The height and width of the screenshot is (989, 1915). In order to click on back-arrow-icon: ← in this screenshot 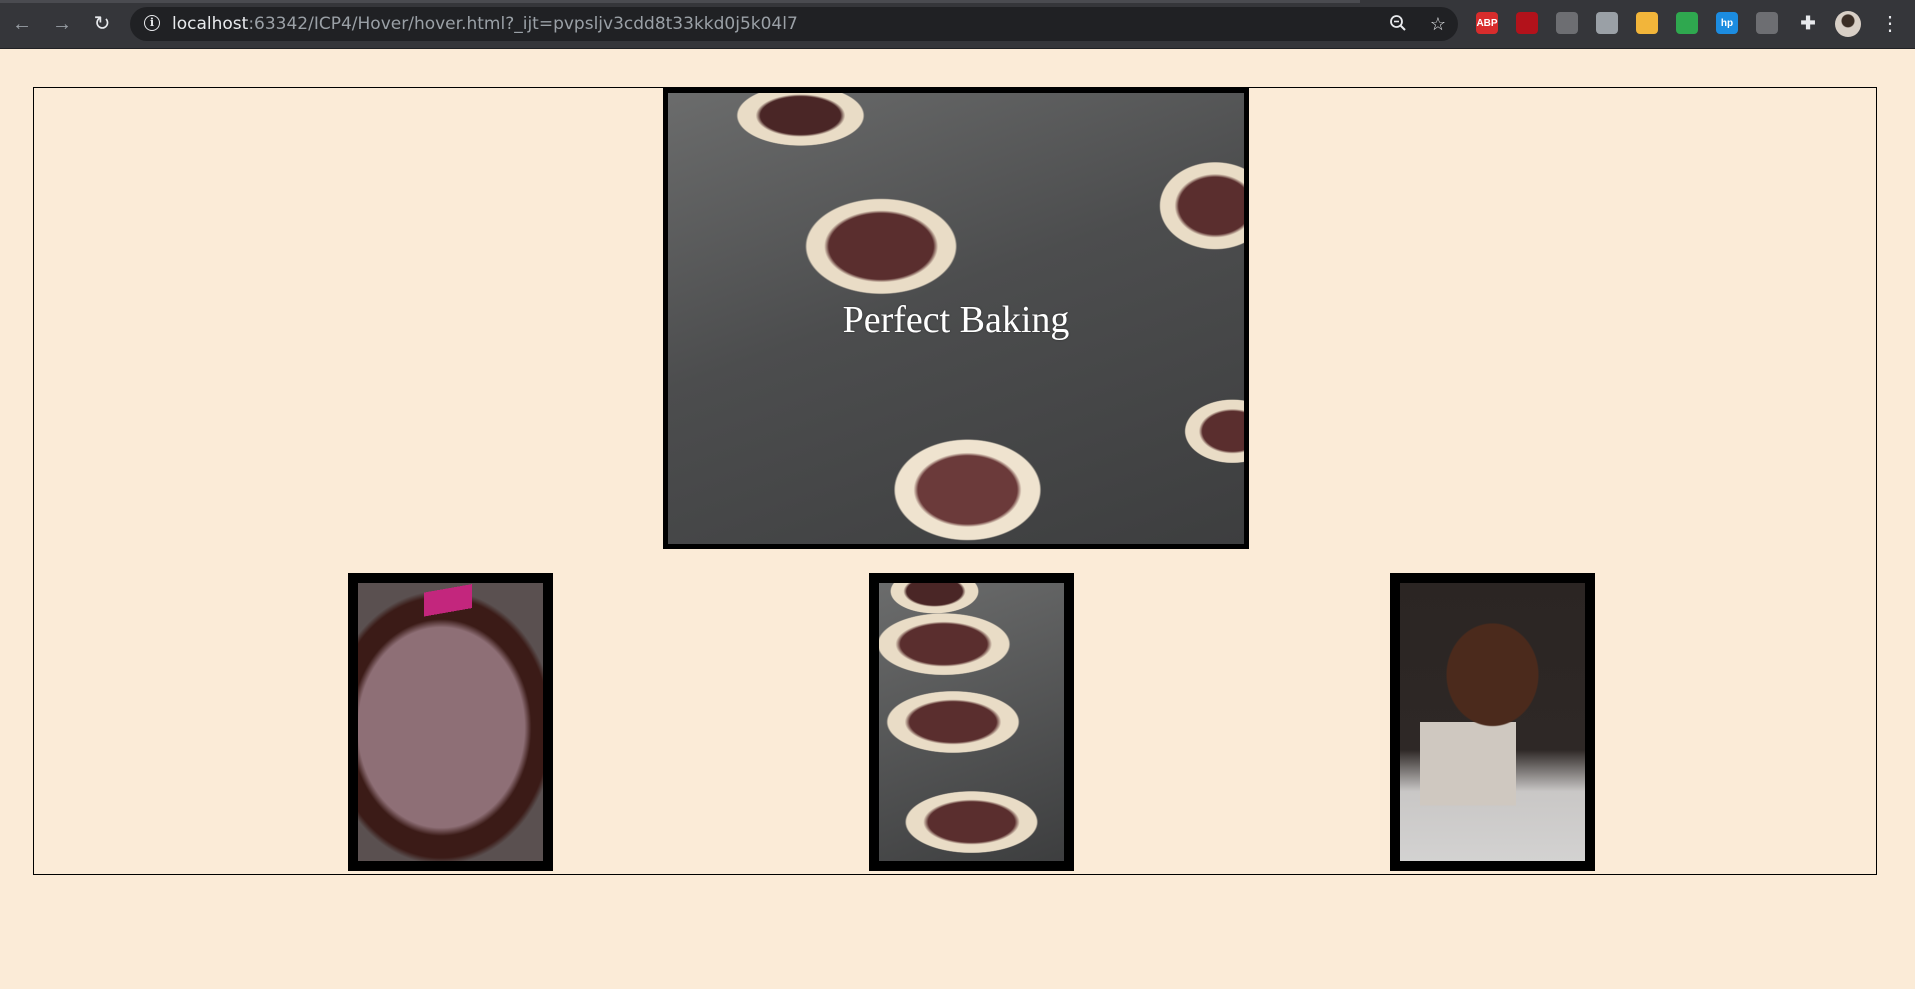, I will do `click(22, 24)`.